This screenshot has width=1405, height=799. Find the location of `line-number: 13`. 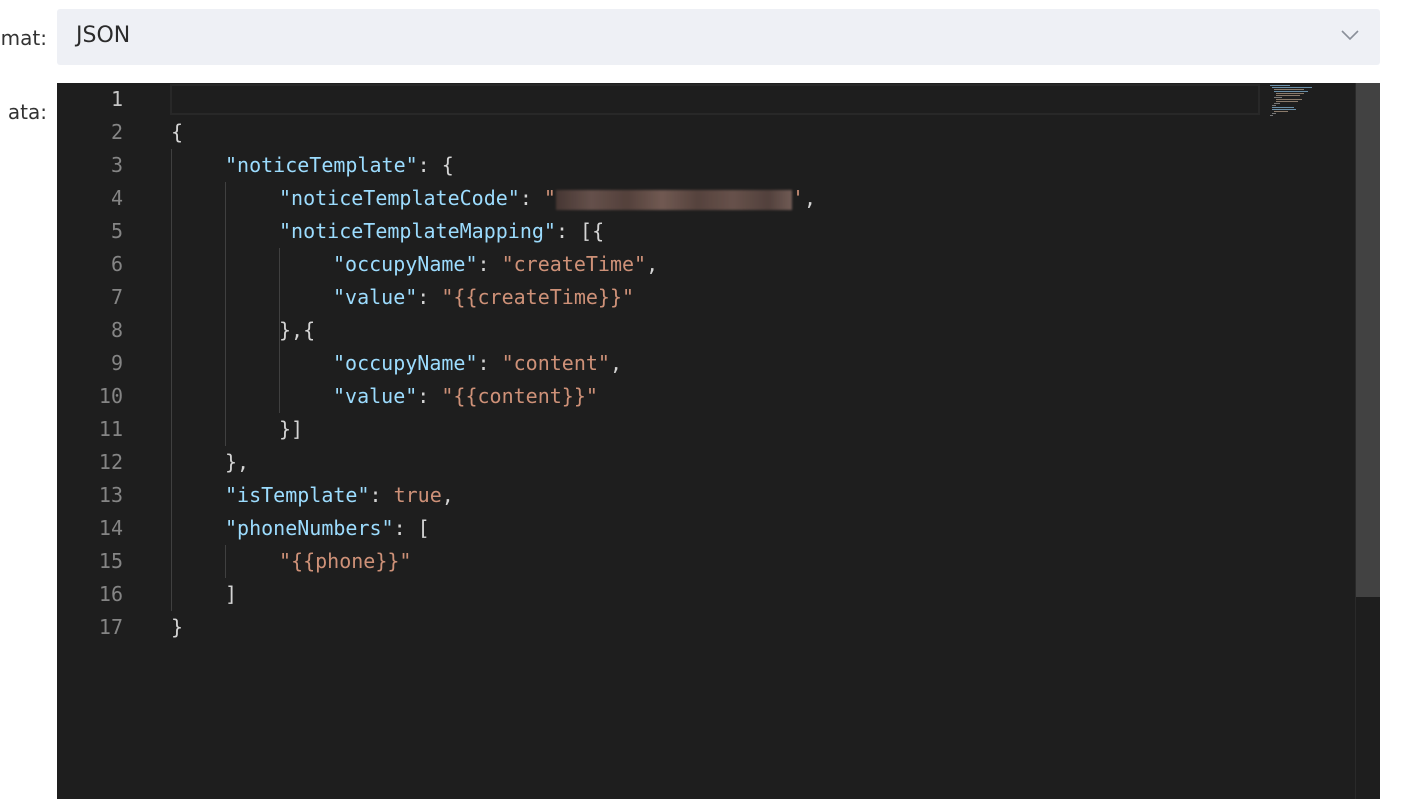

line-number: 13 is located at coordinates (110, 495).